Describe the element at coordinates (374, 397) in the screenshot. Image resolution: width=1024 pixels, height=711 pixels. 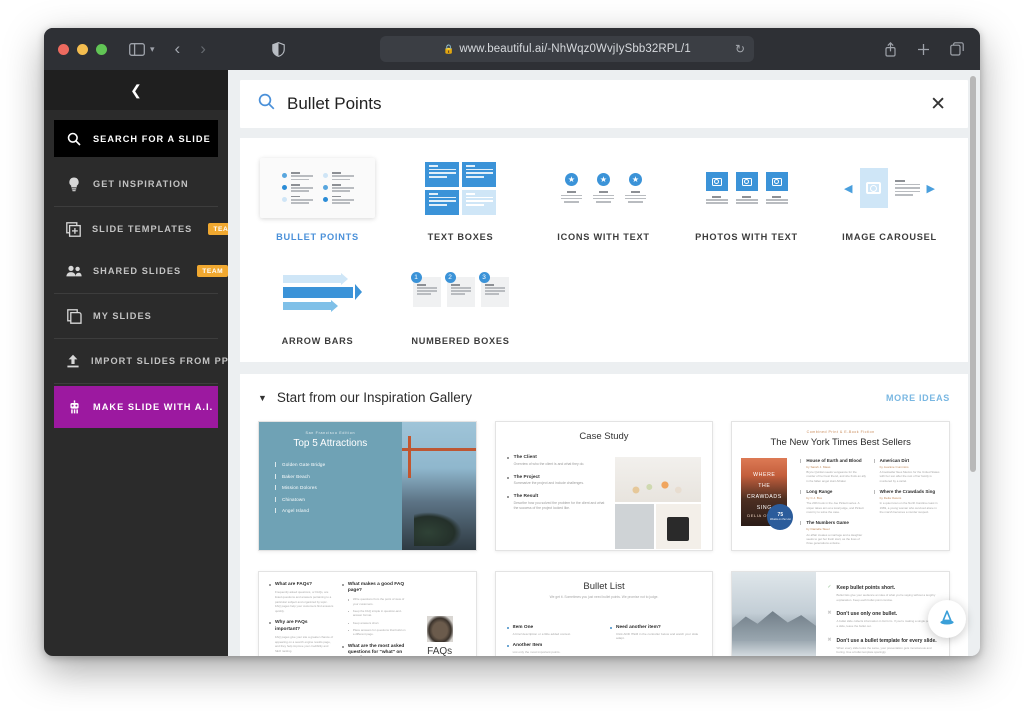
I see `gallery-title: Start from our Inspiration Gallery` at that location.